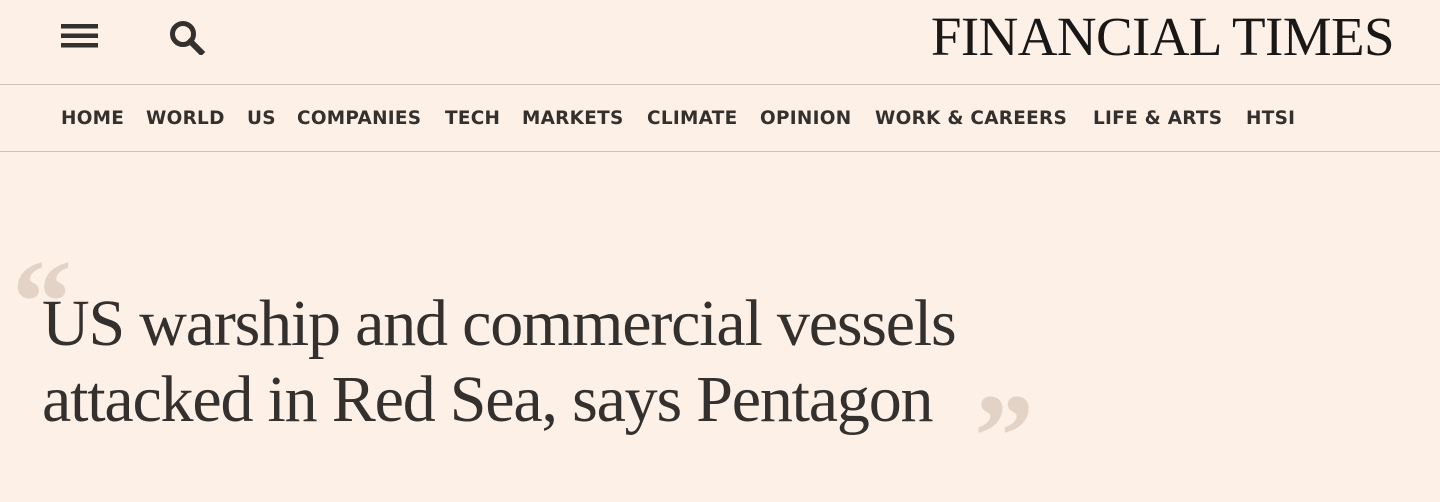  I want to click on closing-quote-mark: ”, so click(1004, 435).